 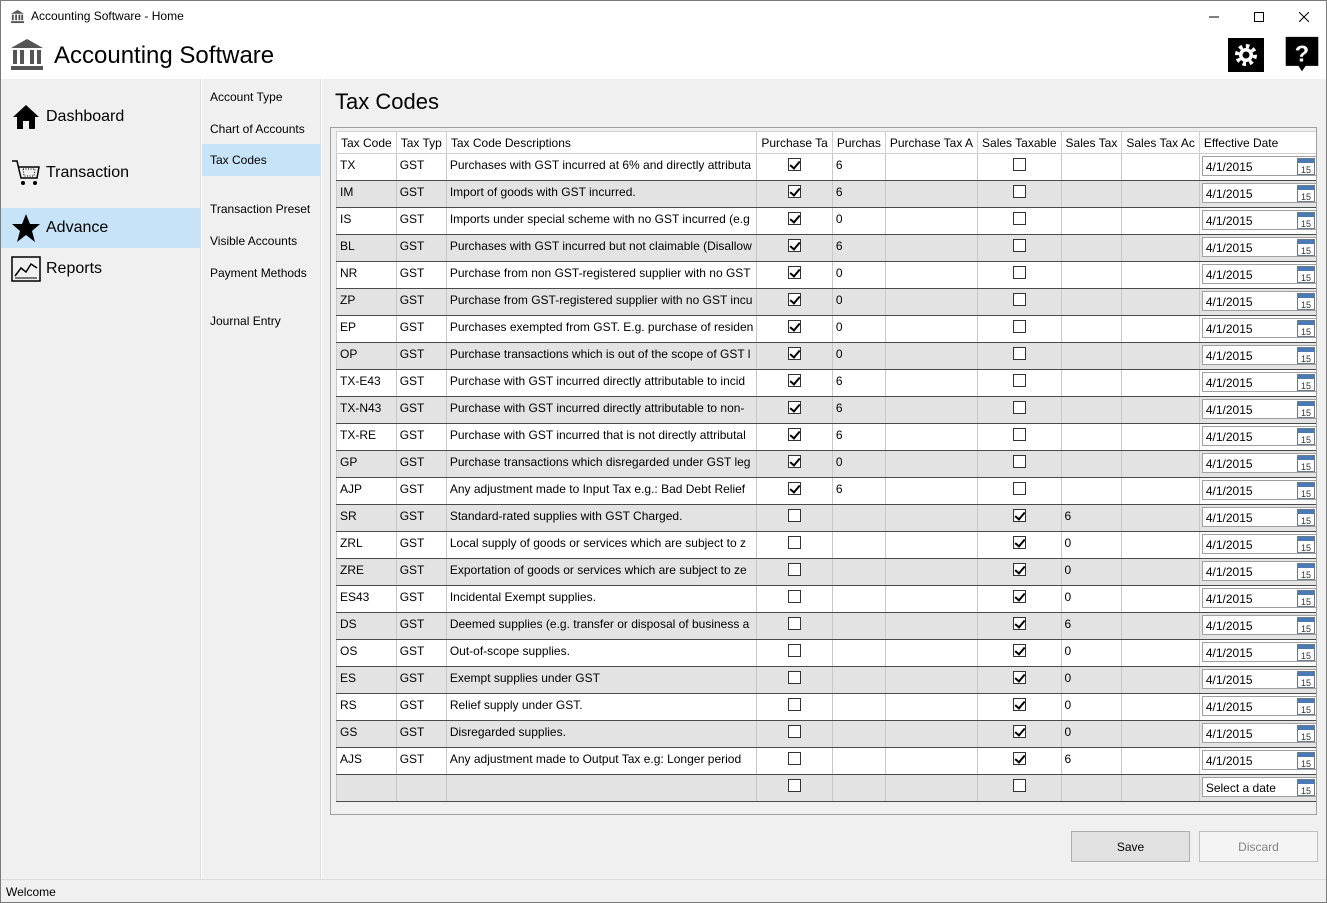 What do you see at coordinates (366, 142) in the screenshot?
I see `column-header: Tax Code` at bounding box center [366, 142].